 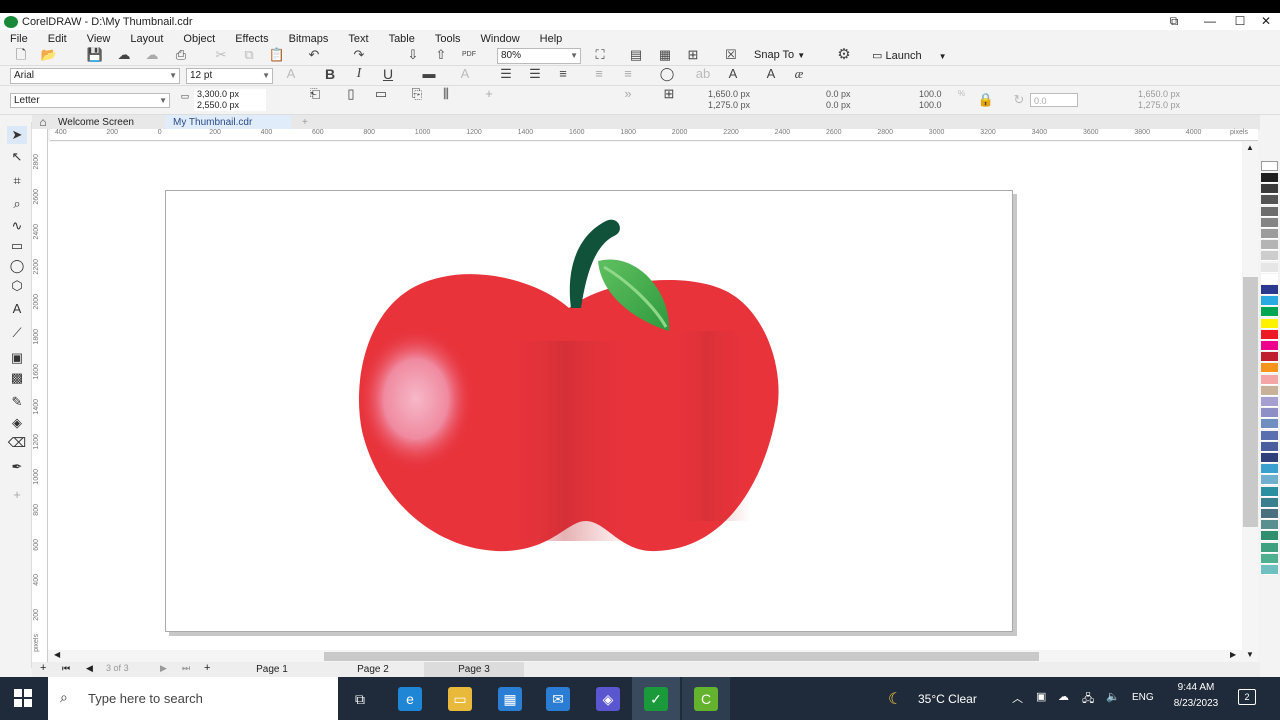 What do you see at coordinates (249, 55) in the screenshot?
I see `copy-icon: ⧉` at bounding box center [249, 55].